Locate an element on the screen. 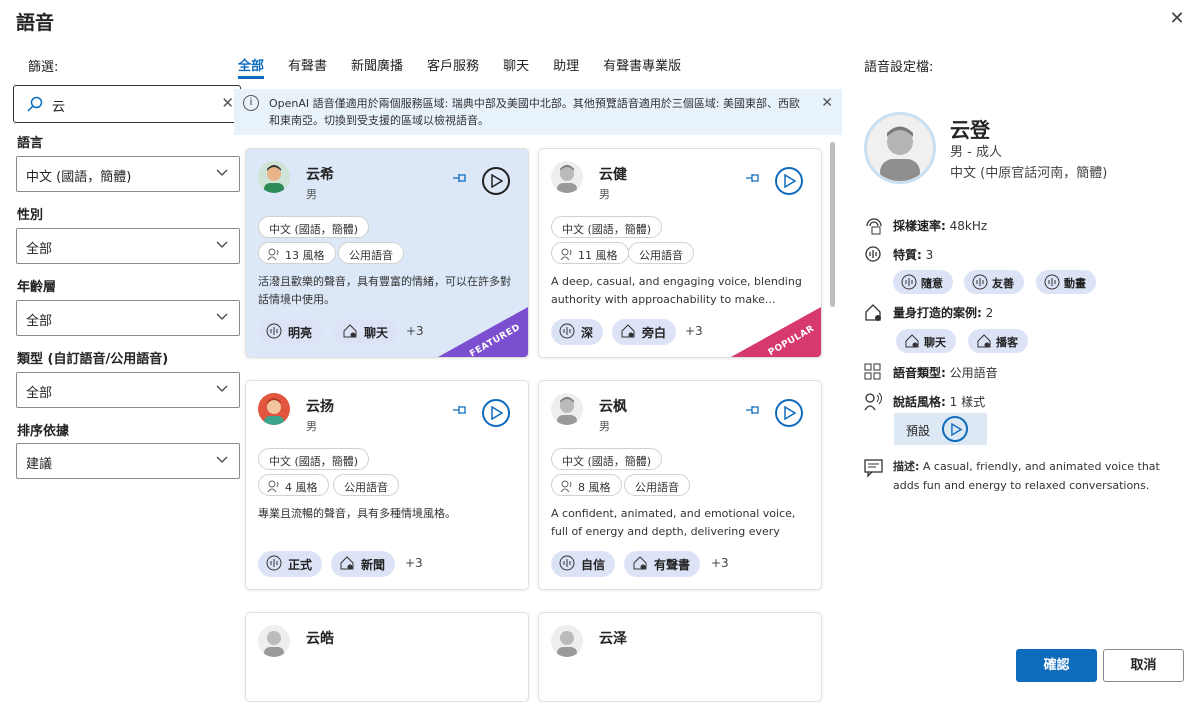  type-label: 類型 (自訂語音/公用語音) is located at coordinates (93, 359).